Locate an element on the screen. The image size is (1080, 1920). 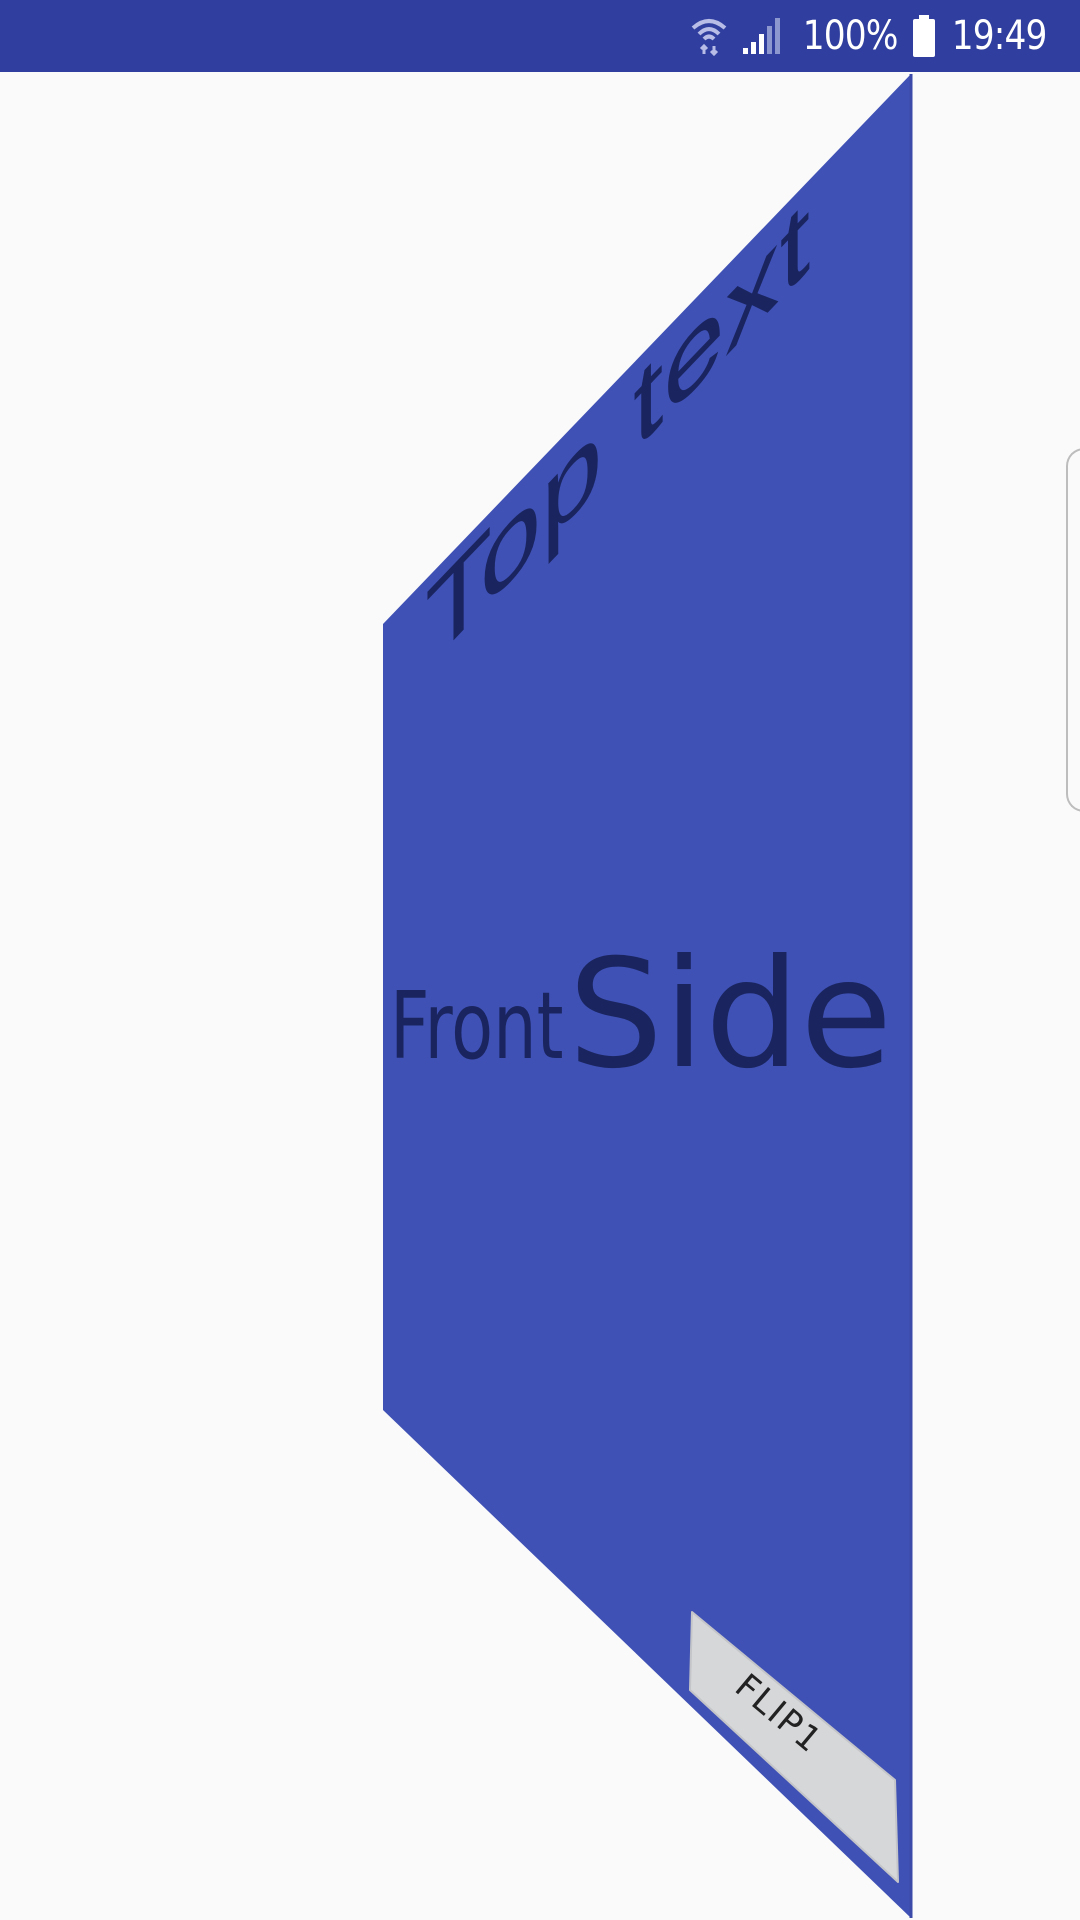
front-text-word: Front is located at coordinates (477, 1027).